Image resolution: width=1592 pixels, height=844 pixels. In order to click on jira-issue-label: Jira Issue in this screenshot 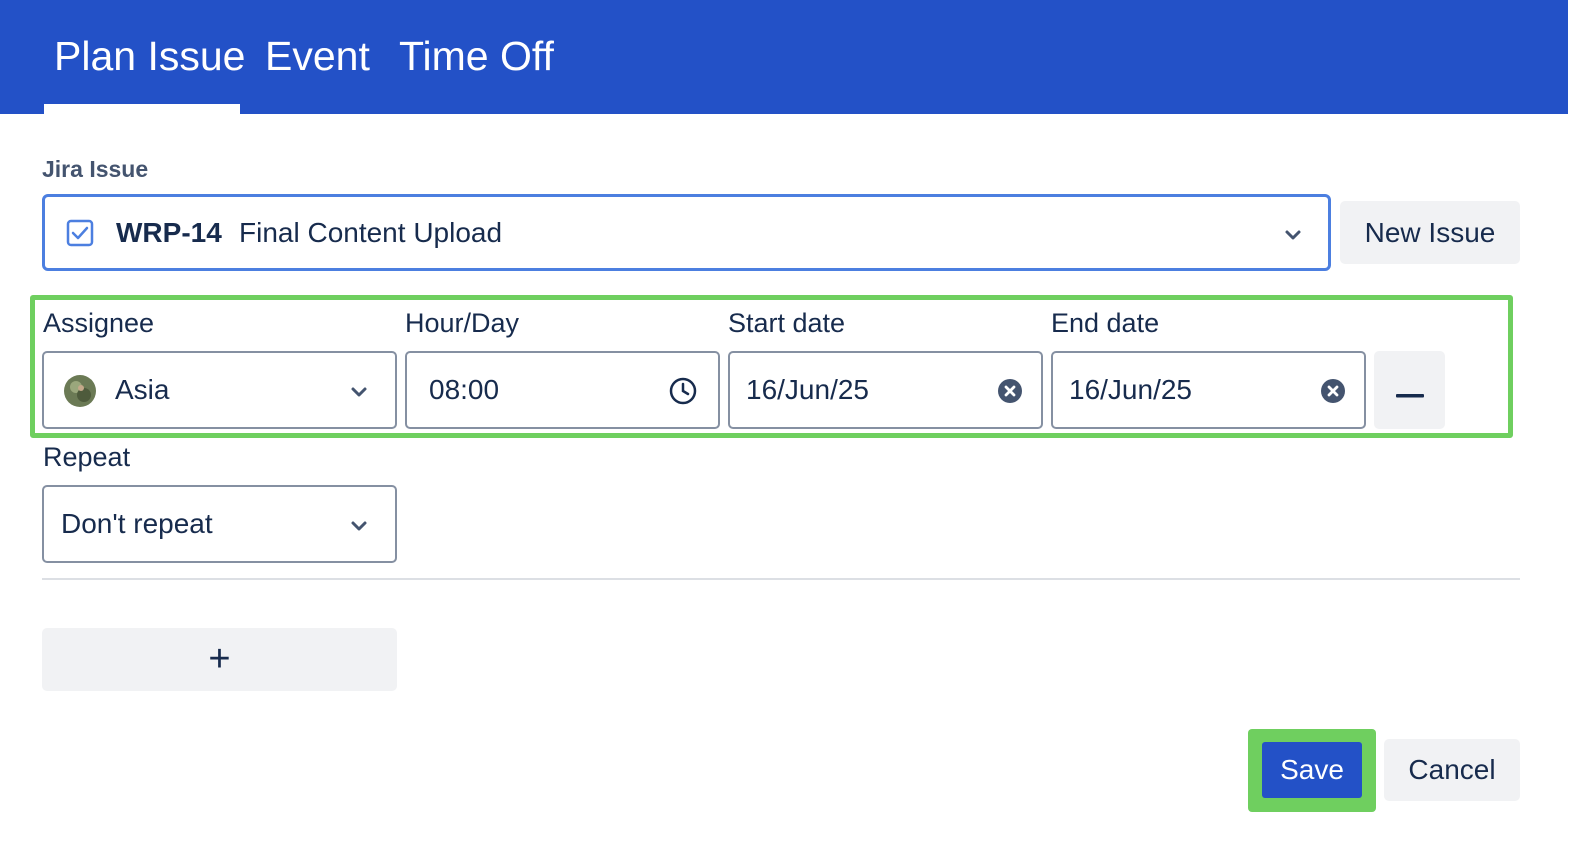, I will do `click(95, 169)`.